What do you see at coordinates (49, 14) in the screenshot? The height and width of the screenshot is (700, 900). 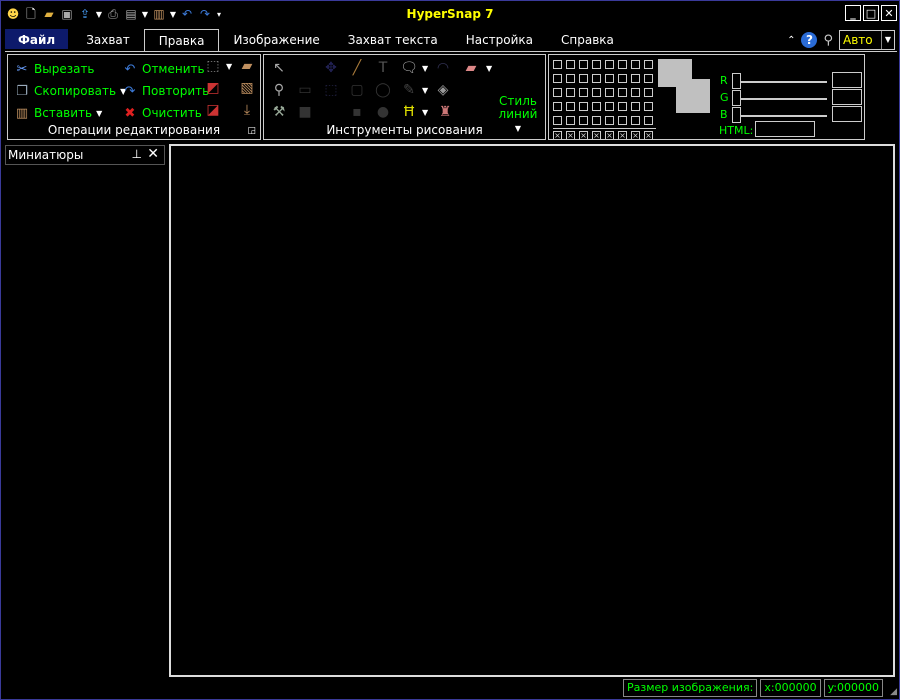 I see `open-folder-icon: ▰` at bounding box center [49, 14].